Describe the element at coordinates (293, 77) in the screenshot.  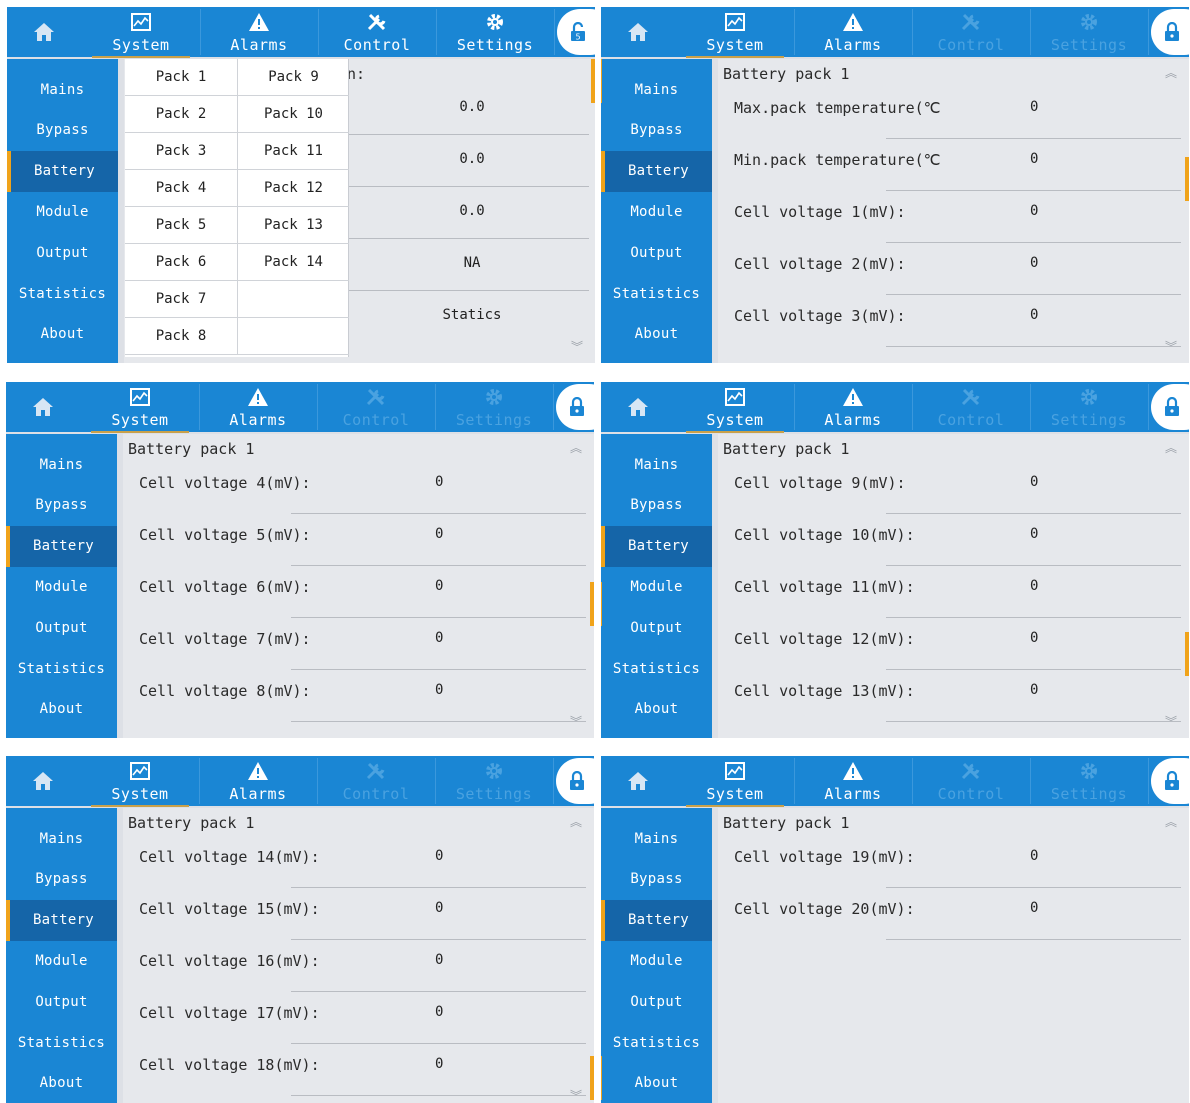
I see `pack-option: Pack 9` at that location.